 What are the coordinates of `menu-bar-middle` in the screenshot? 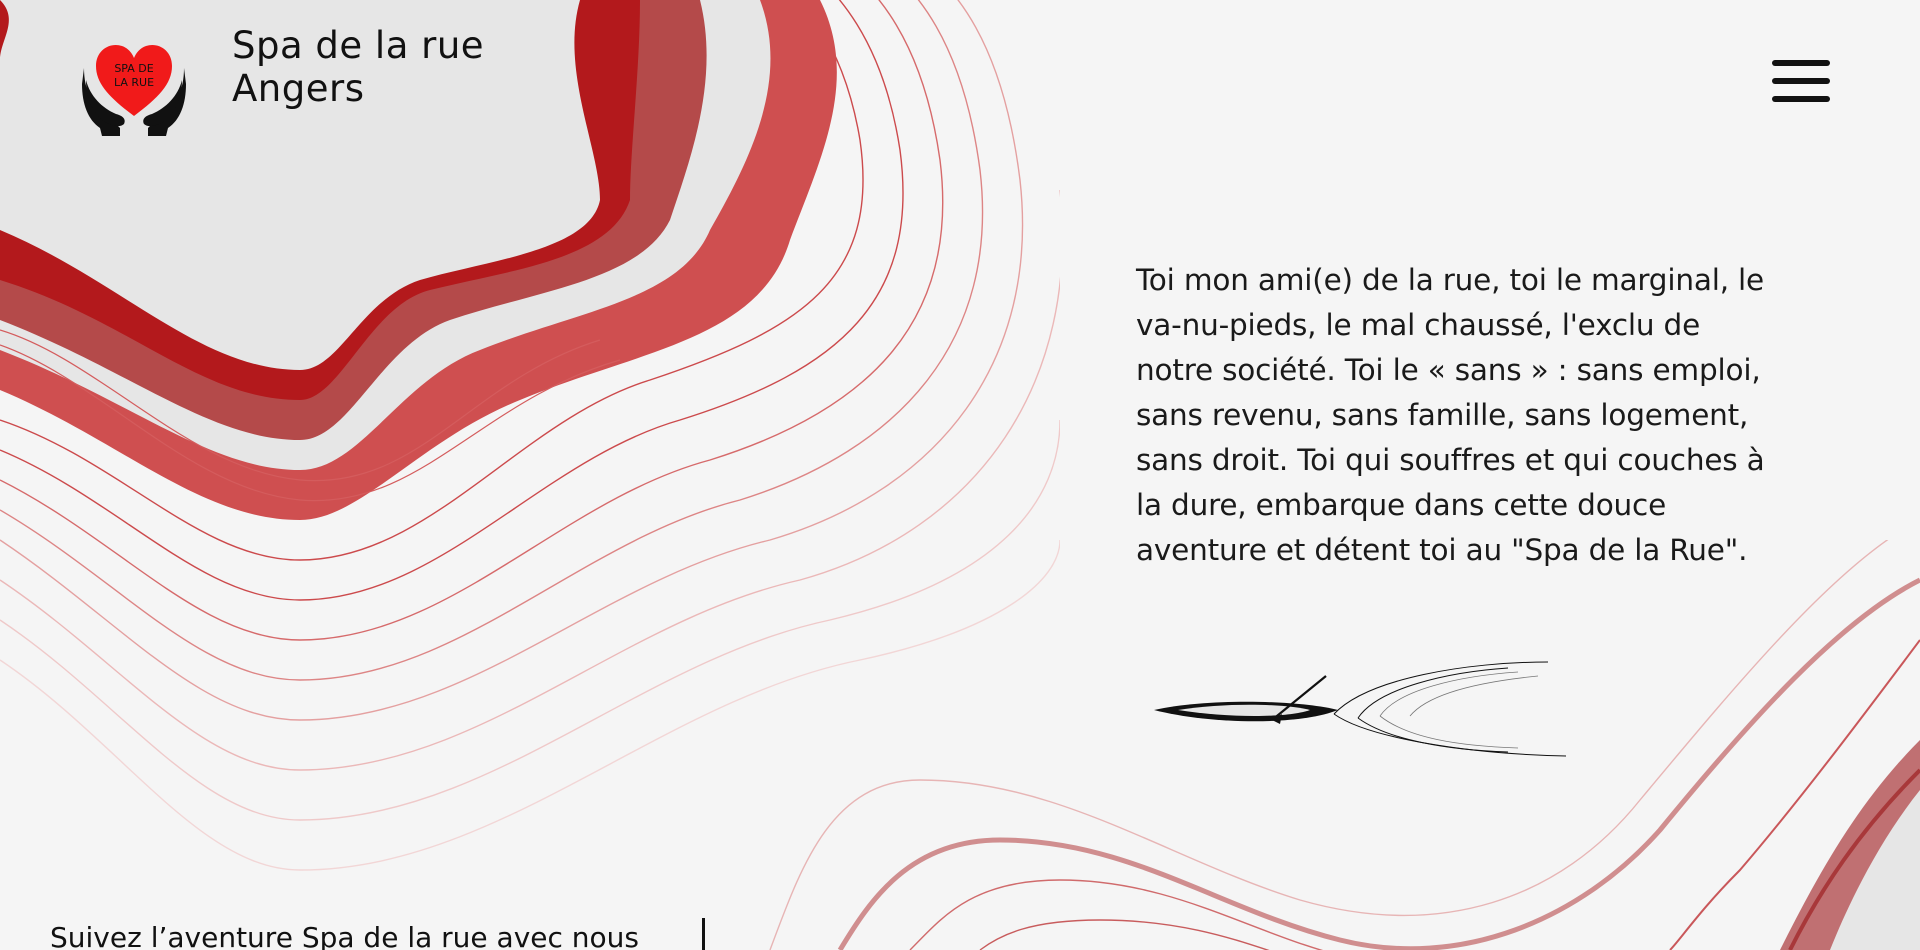 It's located at (1801, 81).